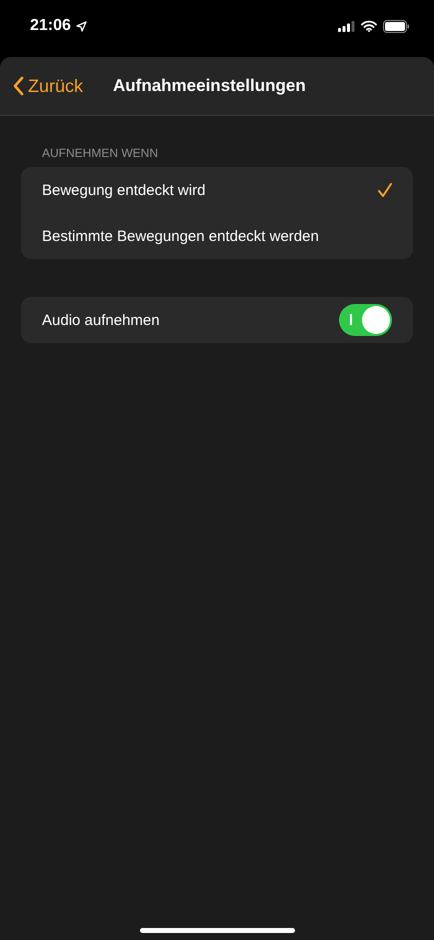 The width and height of the screenshot is (434, 940). I want to click on battery-icon, so click(396, 26).